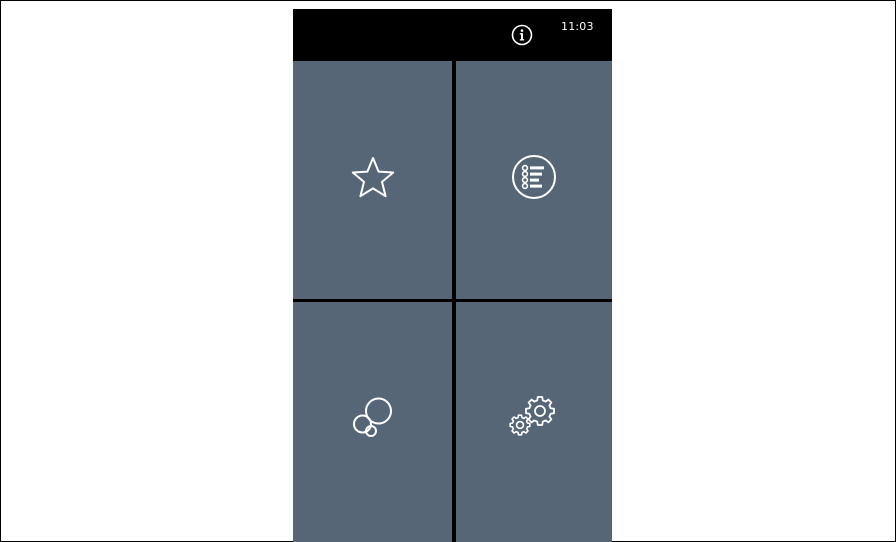 This screenshot has height=542, width=896. I want to click on info-circle-icon, so click(522, 35).